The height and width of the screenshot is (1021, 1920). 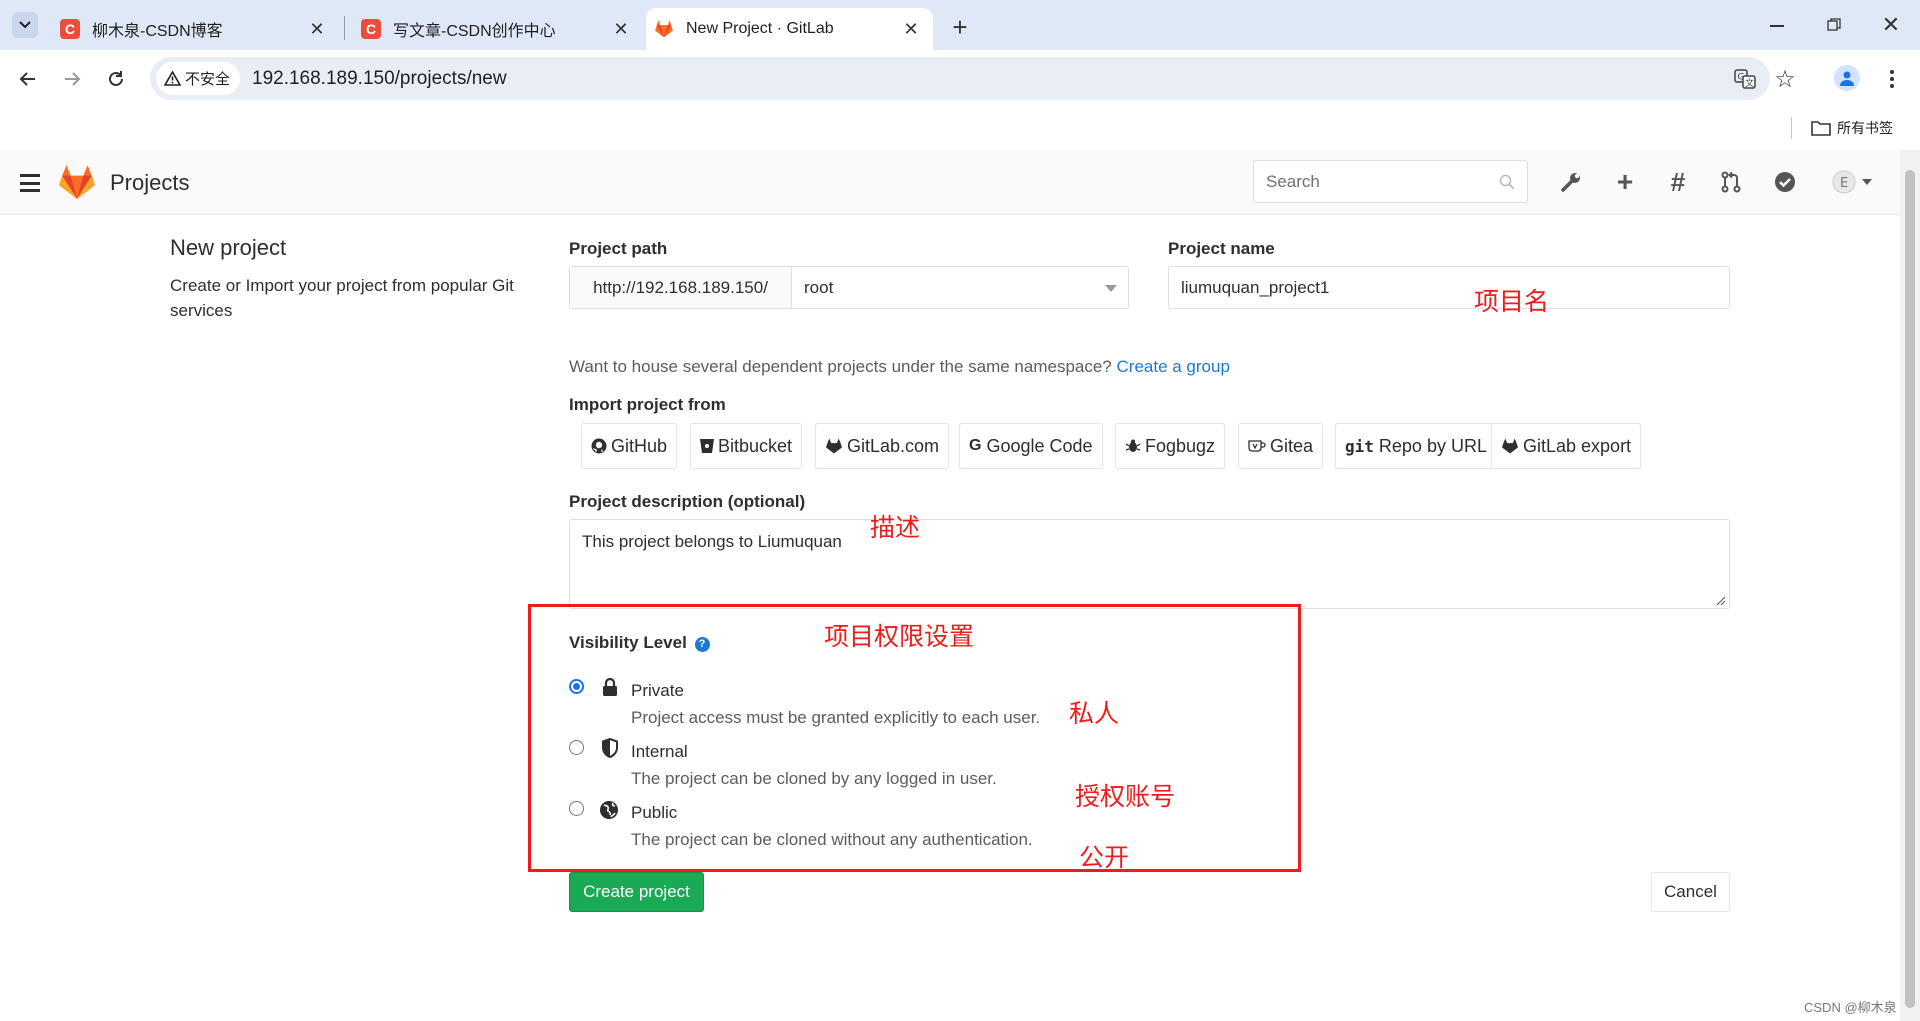 I want to click on import-label-text: GitLab export, so click(x=1577, y=445).